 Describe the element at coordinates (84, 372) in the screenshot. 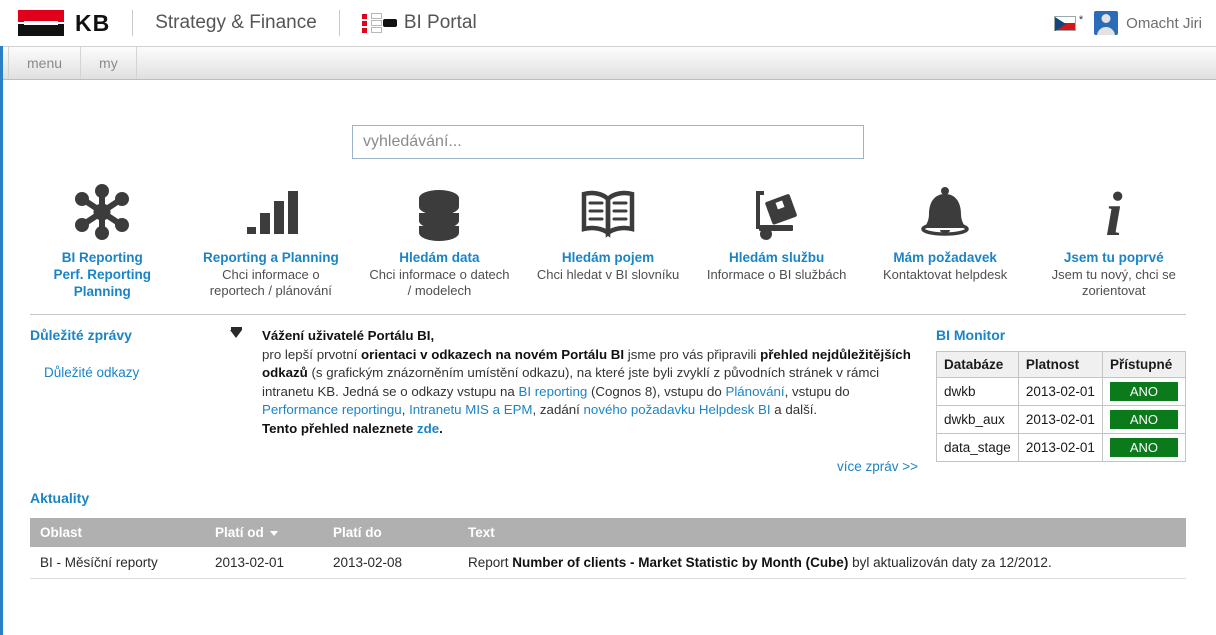

I see `important-links-label: Důležité odkazy` at that location.